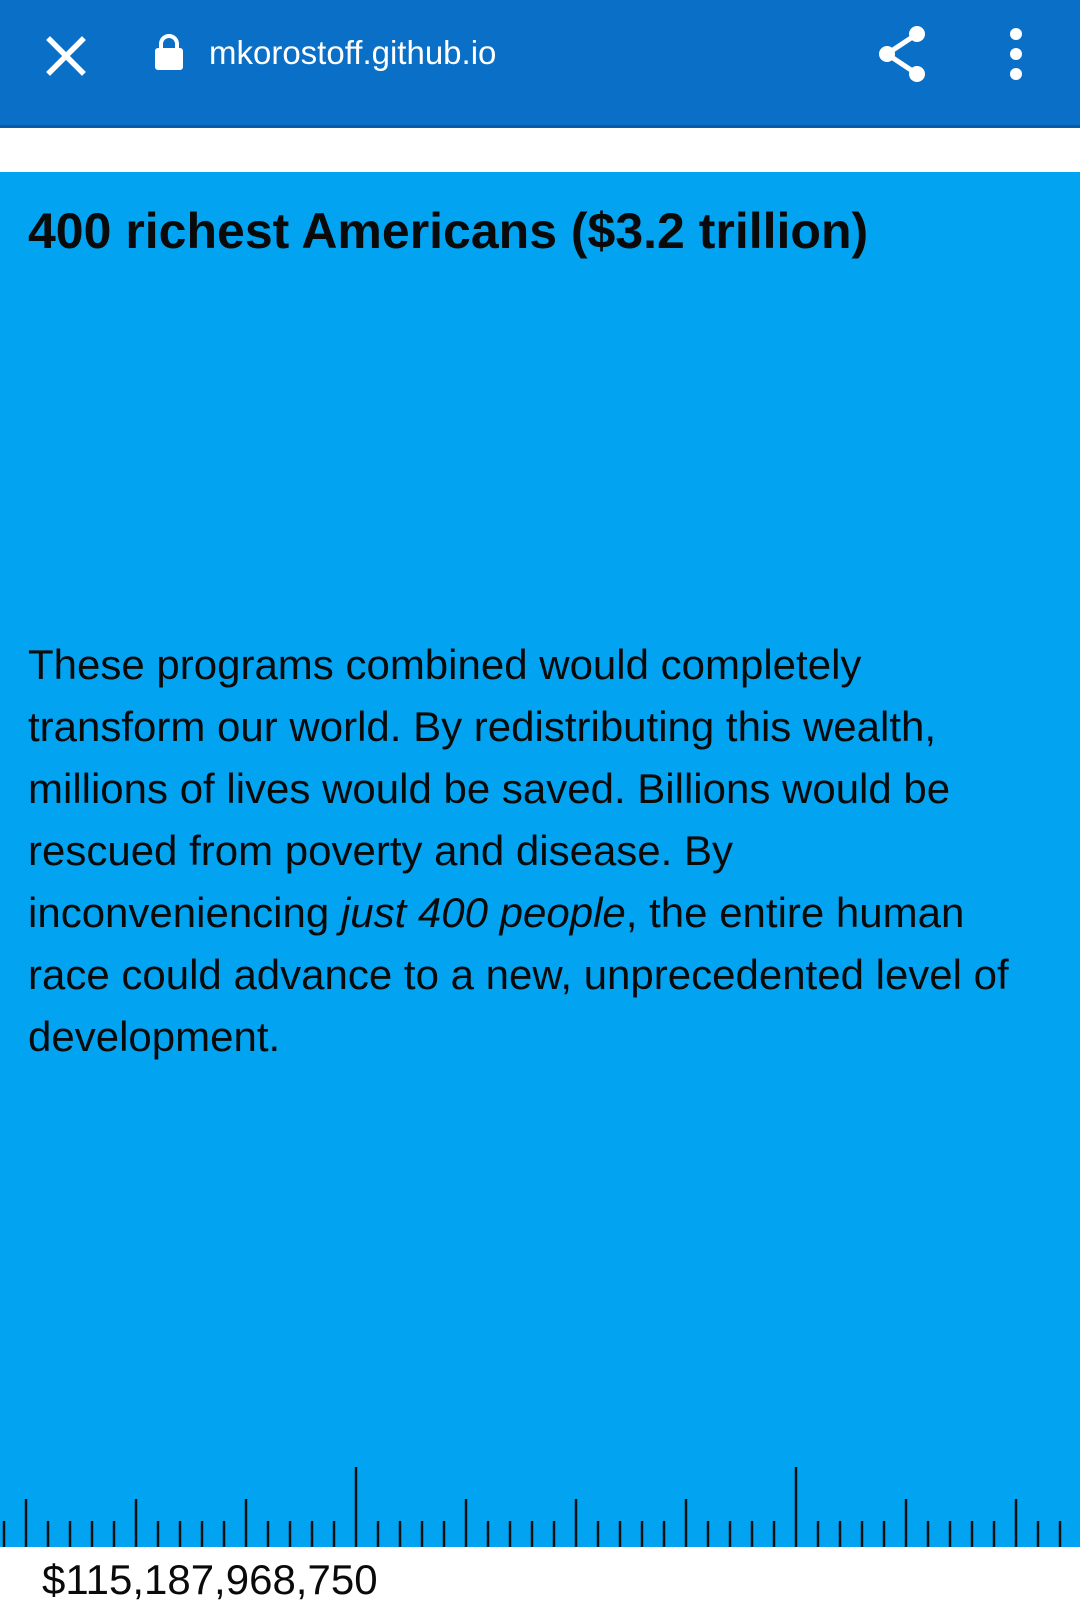 This screenshot has width=1080, height=1622. I want to click on share-icon, so click(902, 54).